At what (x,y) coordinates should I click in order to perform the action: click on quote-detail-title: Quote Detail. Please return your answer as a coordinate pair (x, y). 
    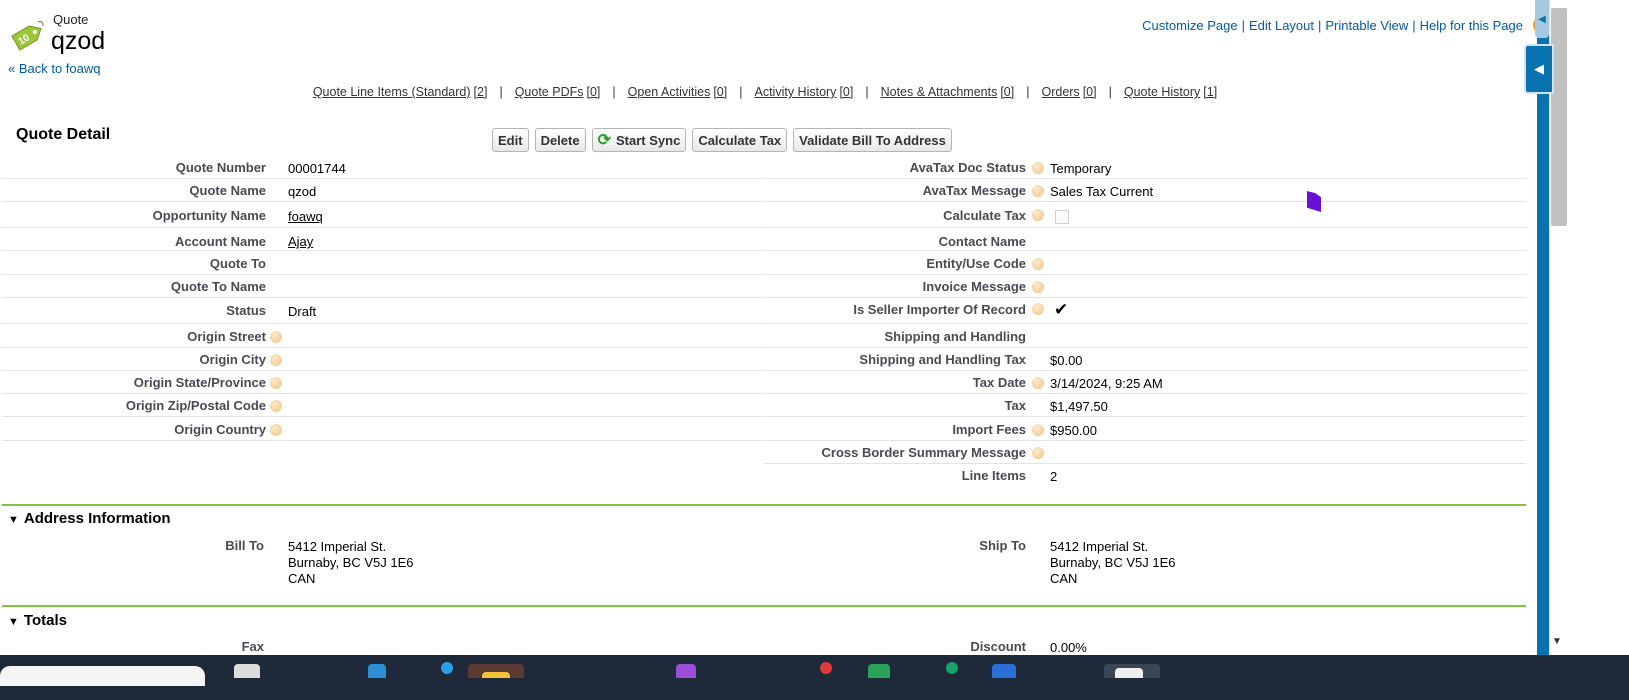
    Looking at the image, I should click on (63, 134).